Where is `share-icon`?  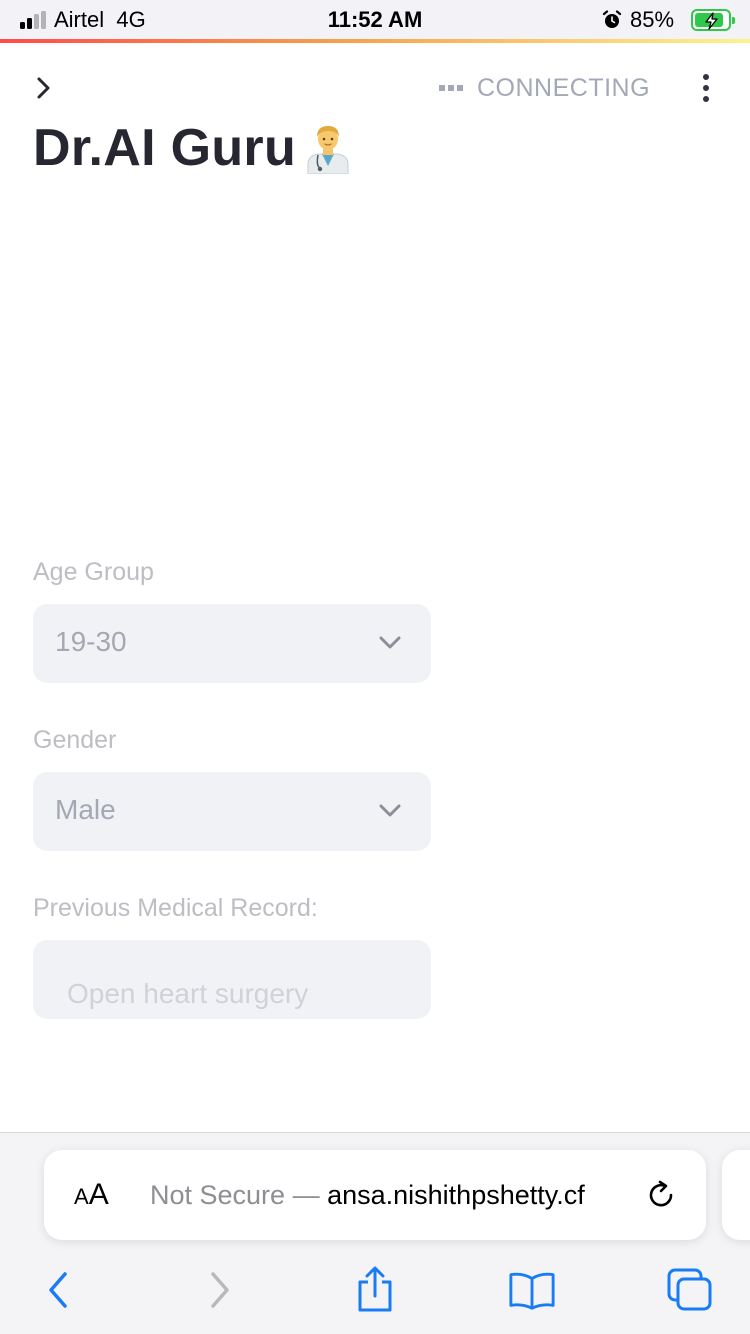
share-icon is located at coordinates (375, 1289).